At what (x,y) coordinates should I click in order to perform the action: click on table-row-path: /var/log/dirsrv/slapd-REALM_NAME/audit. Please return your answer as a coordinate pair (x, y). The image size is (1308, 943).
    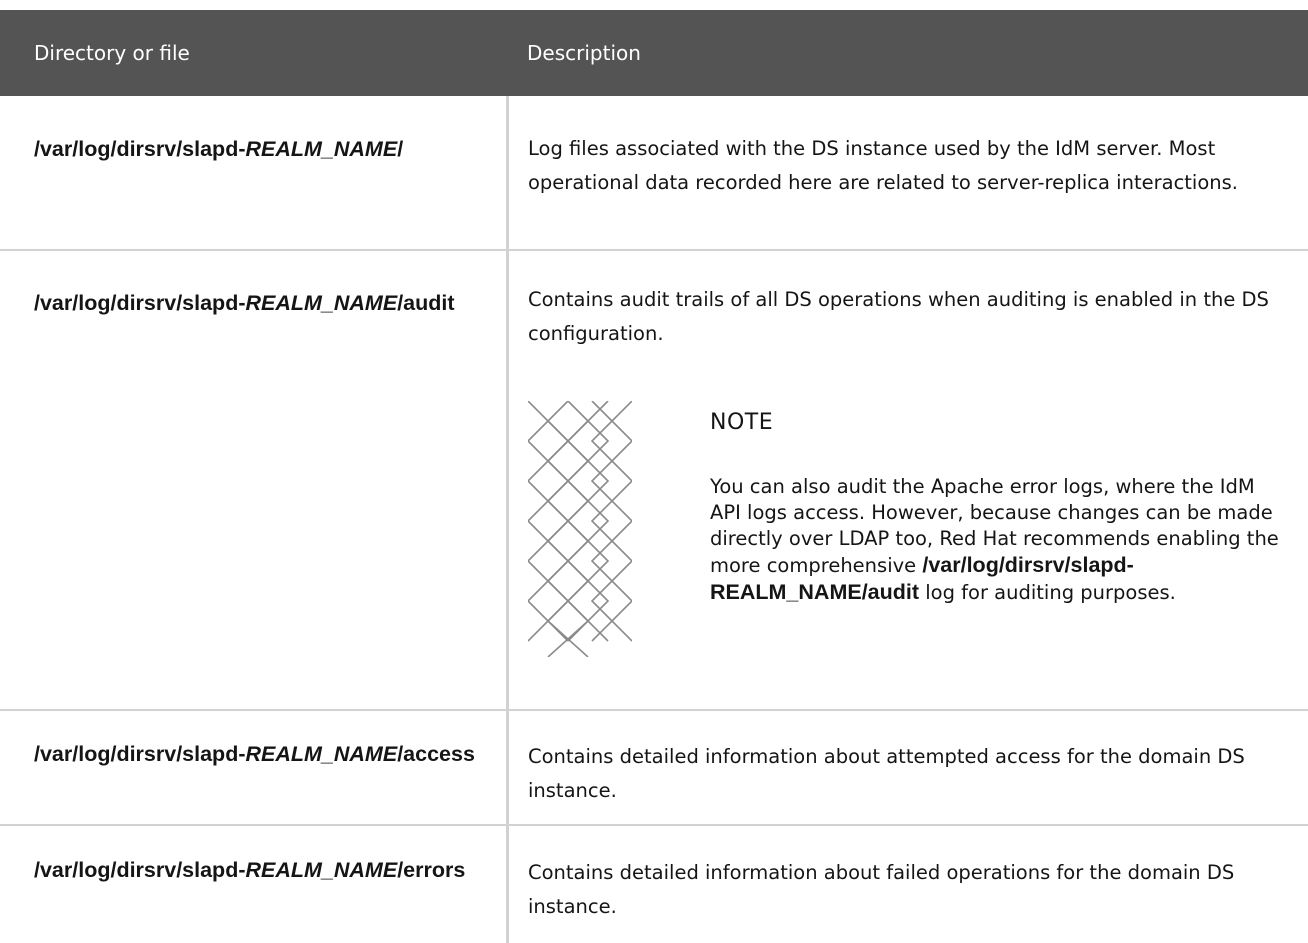
    Looking at the image, I should click on (259, 303).